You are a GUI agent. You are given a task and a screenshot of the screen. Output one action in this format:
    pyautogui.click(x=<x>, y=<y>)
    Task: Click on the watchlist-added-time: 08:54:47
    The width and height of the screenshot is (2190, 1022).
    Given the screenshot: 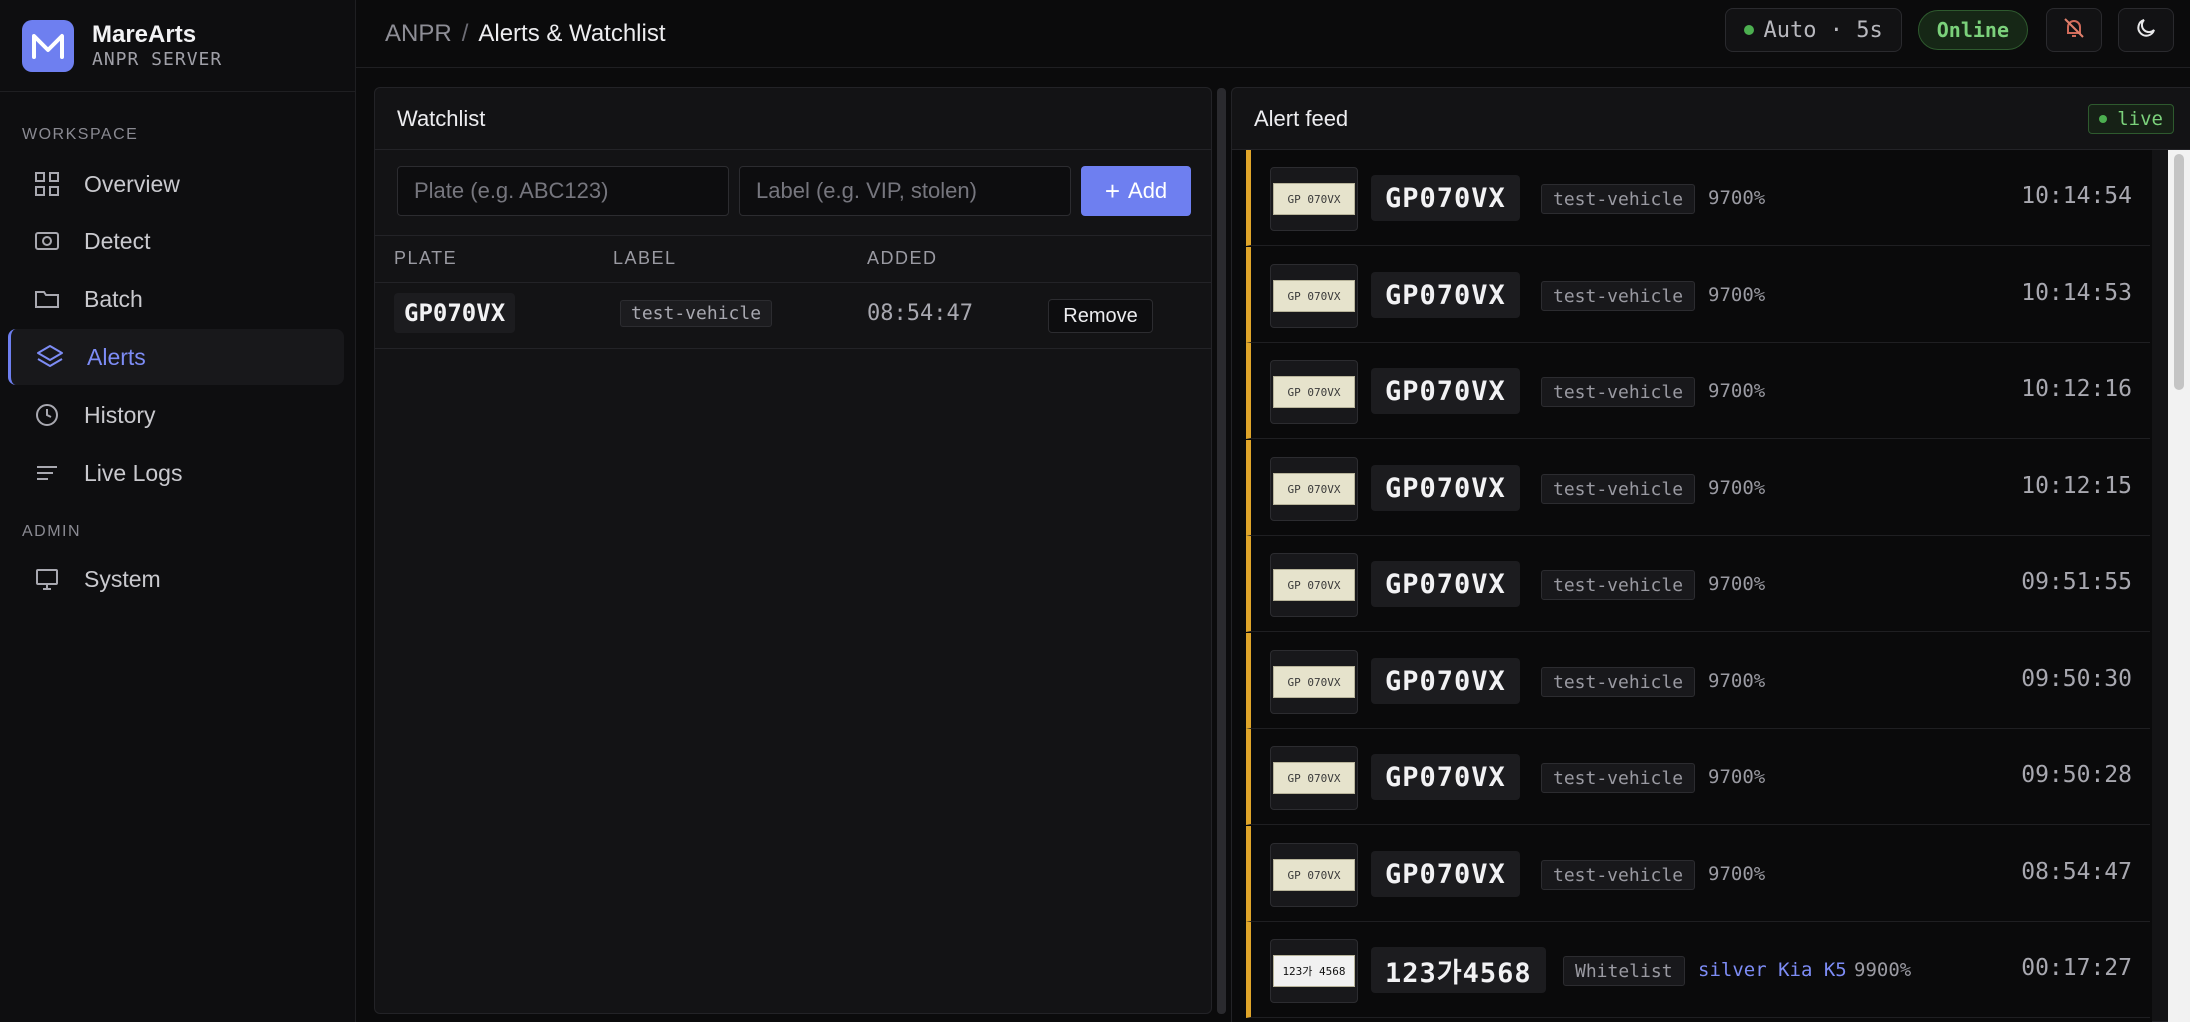 What is the action you would take?
    pyautogui.click(x=920, y=313)
    